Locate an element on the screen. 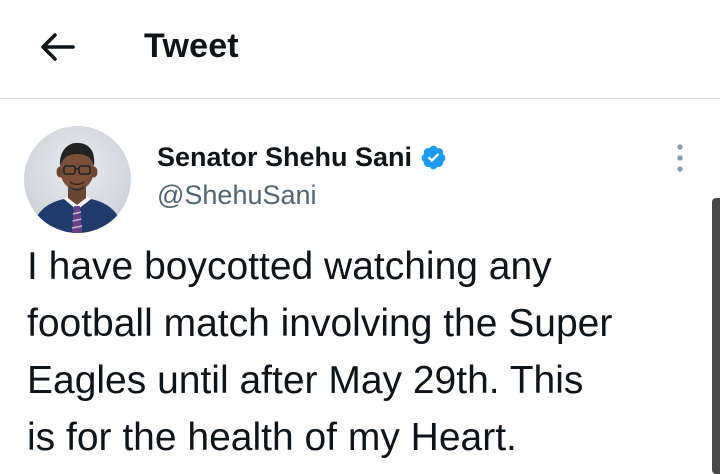 The height and width of the screenshot is (474, 720). avatar-photo is located at coordinates (77, 179).